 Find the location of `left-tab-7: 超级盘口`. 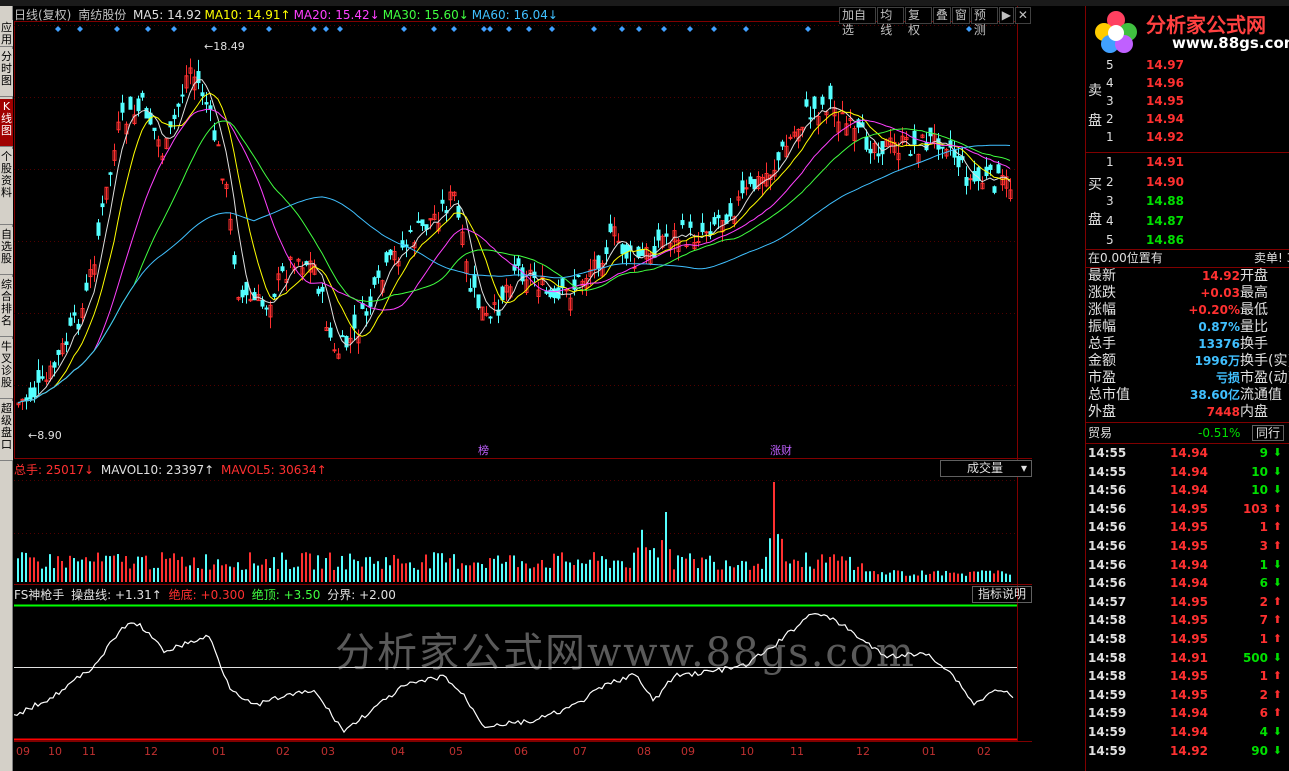

left-tab-7: 超级盘口 is located at coordinates (6, 431).